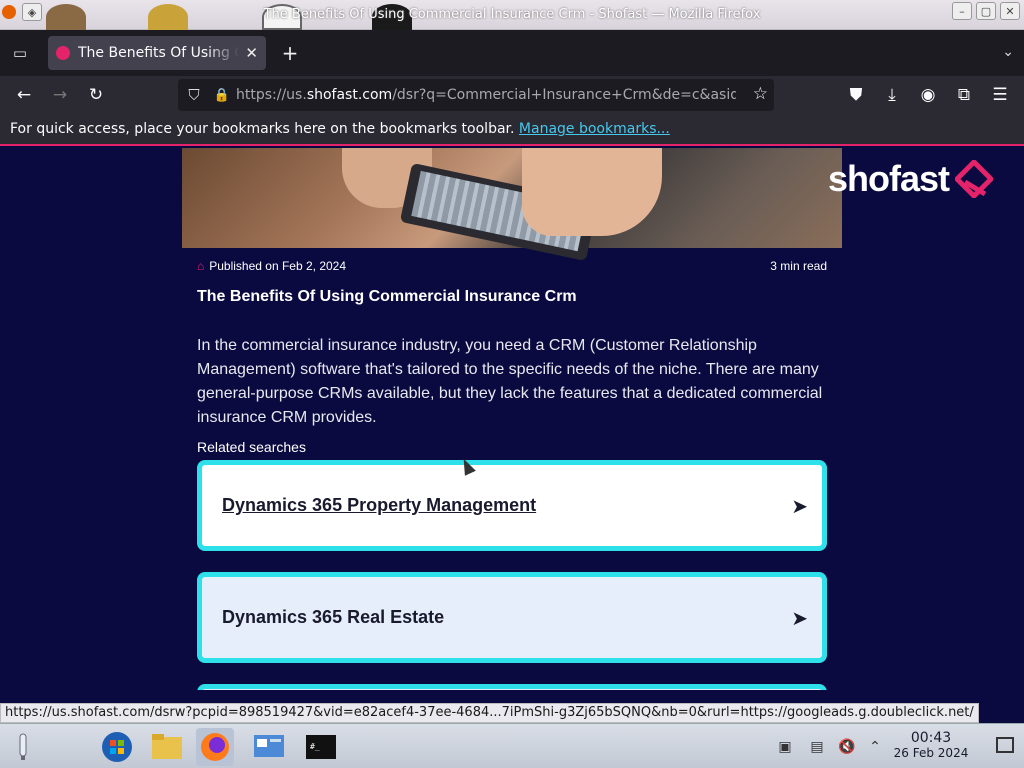 The image size is (1024, 768). Describe the element at coordinates (892, 95) in the screenshot. I see `download-icon: ⤓` at that location.